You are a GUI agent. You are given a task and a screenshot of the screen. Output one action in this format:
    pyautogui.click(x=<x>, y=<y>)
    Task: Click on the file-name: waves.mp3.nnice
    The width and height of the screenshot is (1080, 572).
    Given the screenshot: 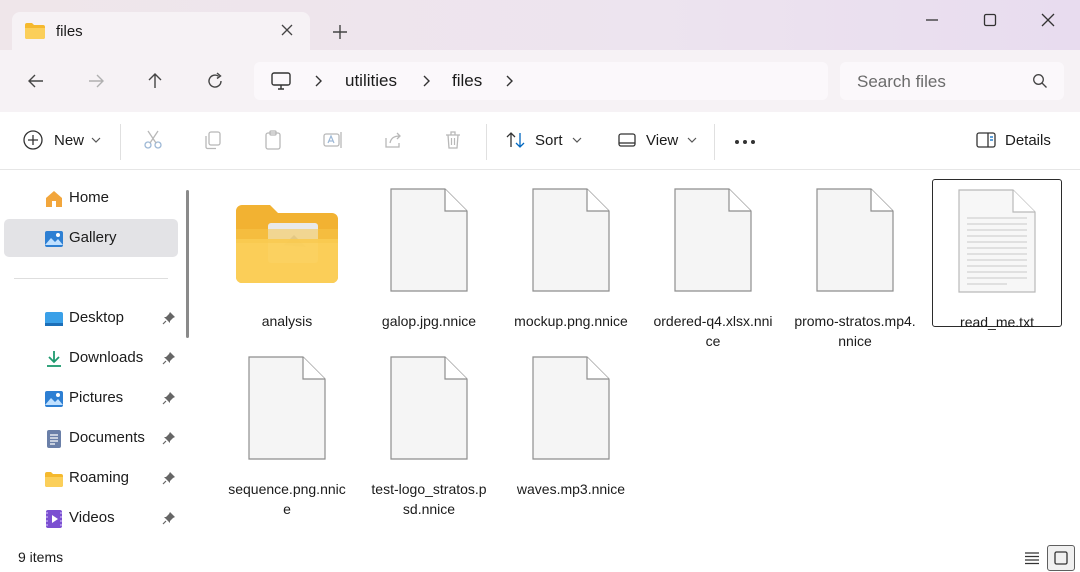 What is the action you would take?
    pyautogui.click(x=571, y=489)
    